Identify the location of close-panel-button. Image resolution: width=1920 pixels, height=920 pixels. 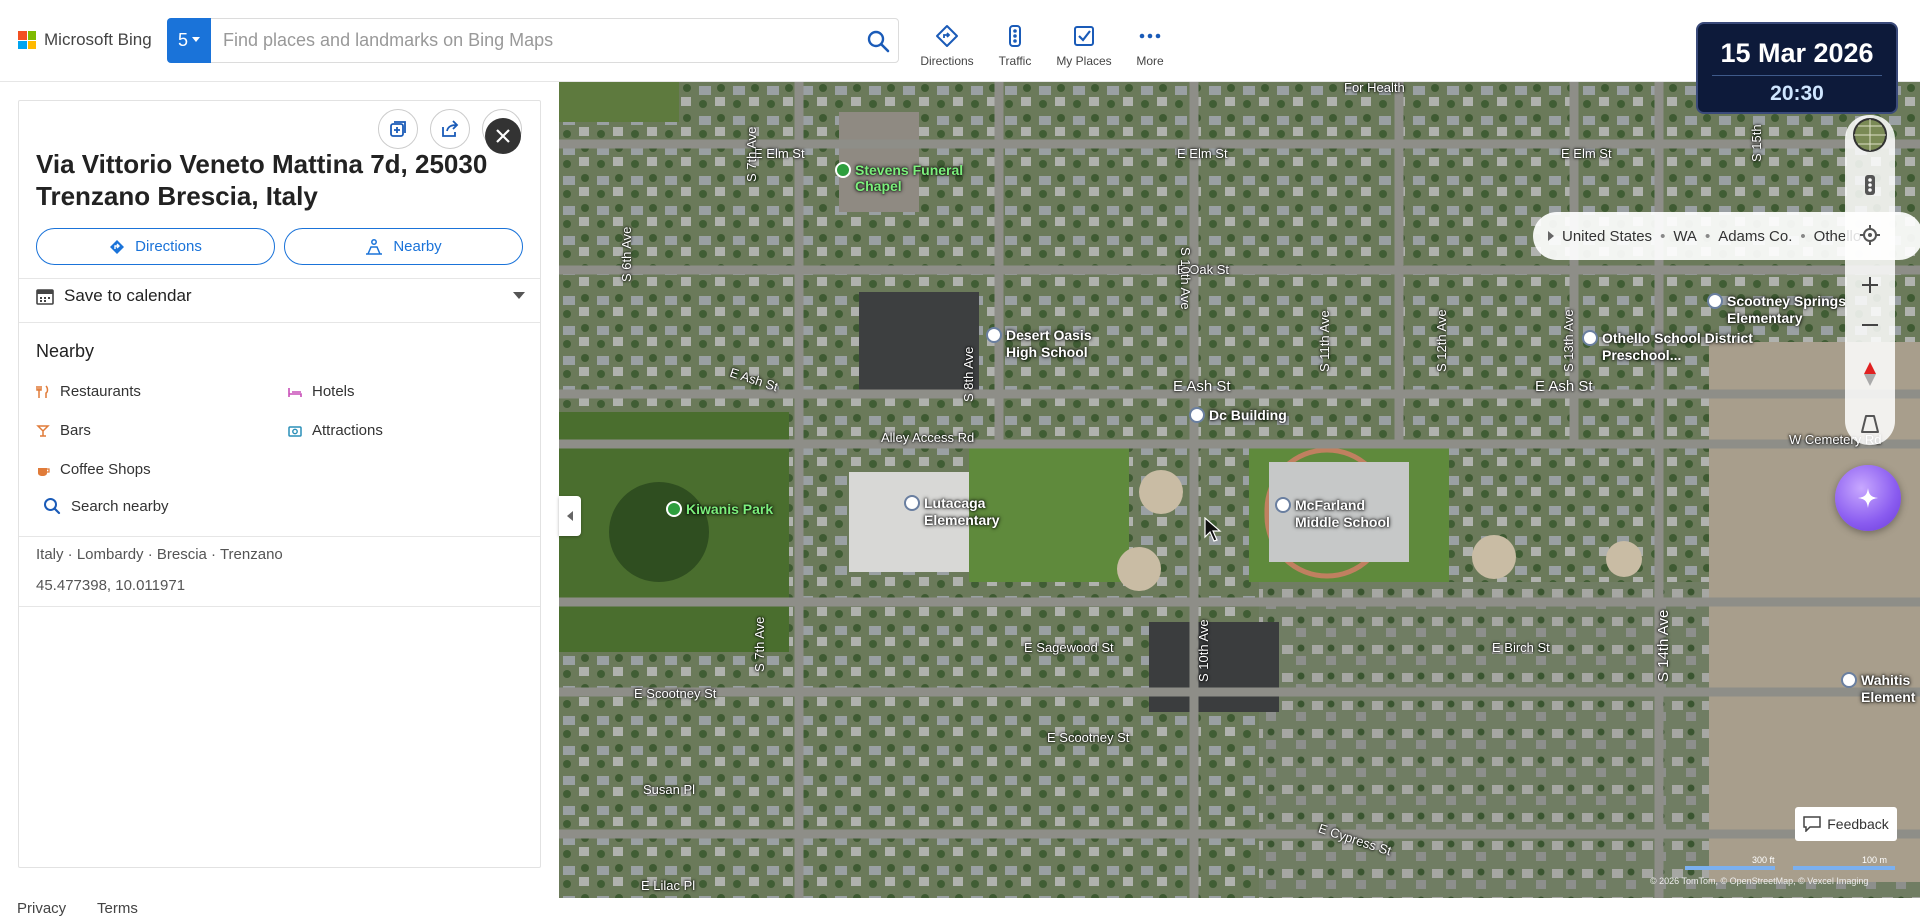
(503, 136).